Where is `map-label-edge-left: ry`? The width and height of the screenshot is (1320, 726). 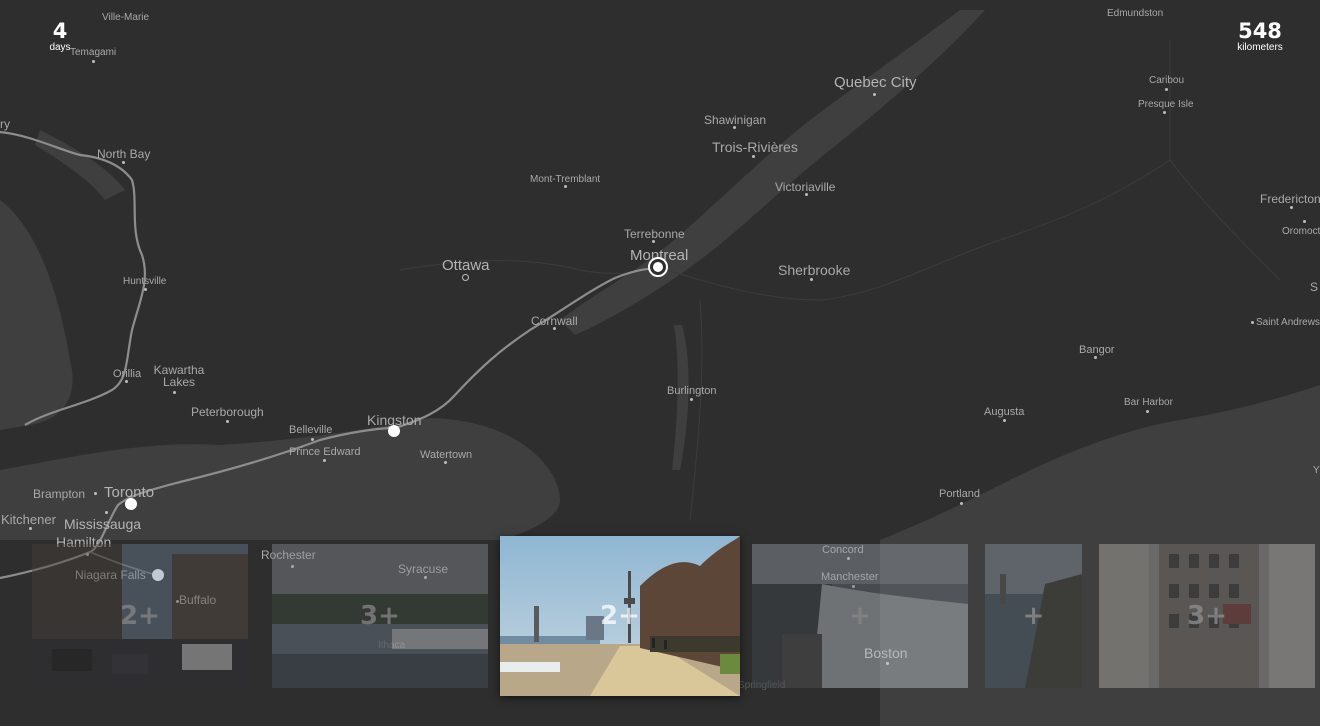
map-label-edge-left: ry is located at coordinates (5, 124).